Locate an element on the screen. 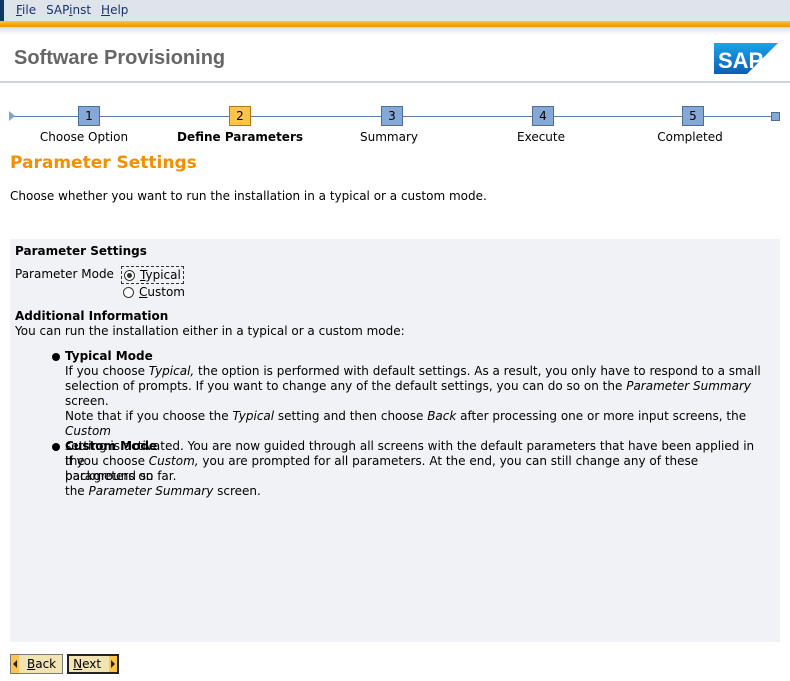 Image resolution: width=790 pixels, height=681 pixels. sap-logo: SAP is located at coordinates (746, 58).